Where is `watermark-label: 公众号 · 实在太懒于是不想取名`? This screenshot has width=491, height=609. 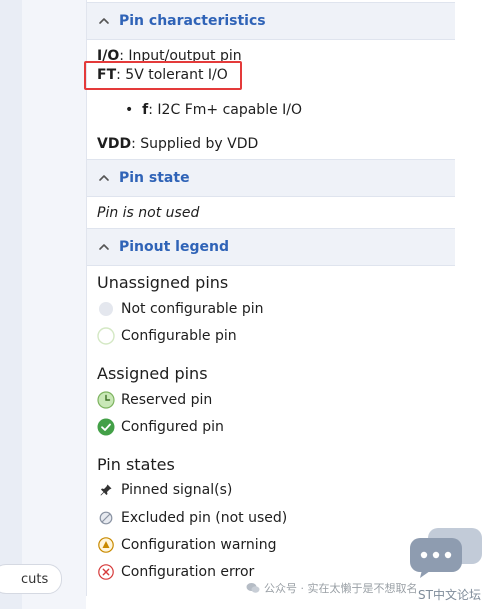 watermark-label: 公众号 · 实在太懒于是不想取名 is located at coordinates (341, 588).